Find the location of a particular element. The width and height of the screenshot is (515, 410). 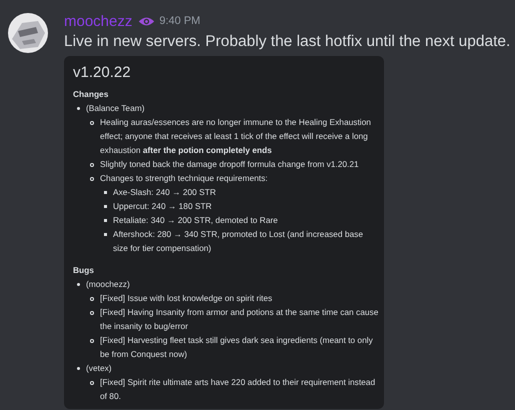

list-item: Healing auras/essences are no longer immune to the Healing Exhaustion effect; anyone that receives at least 1 tick of the effect will receive a long exhaustion after the potion completely ends is located at coordinates (236, 136).